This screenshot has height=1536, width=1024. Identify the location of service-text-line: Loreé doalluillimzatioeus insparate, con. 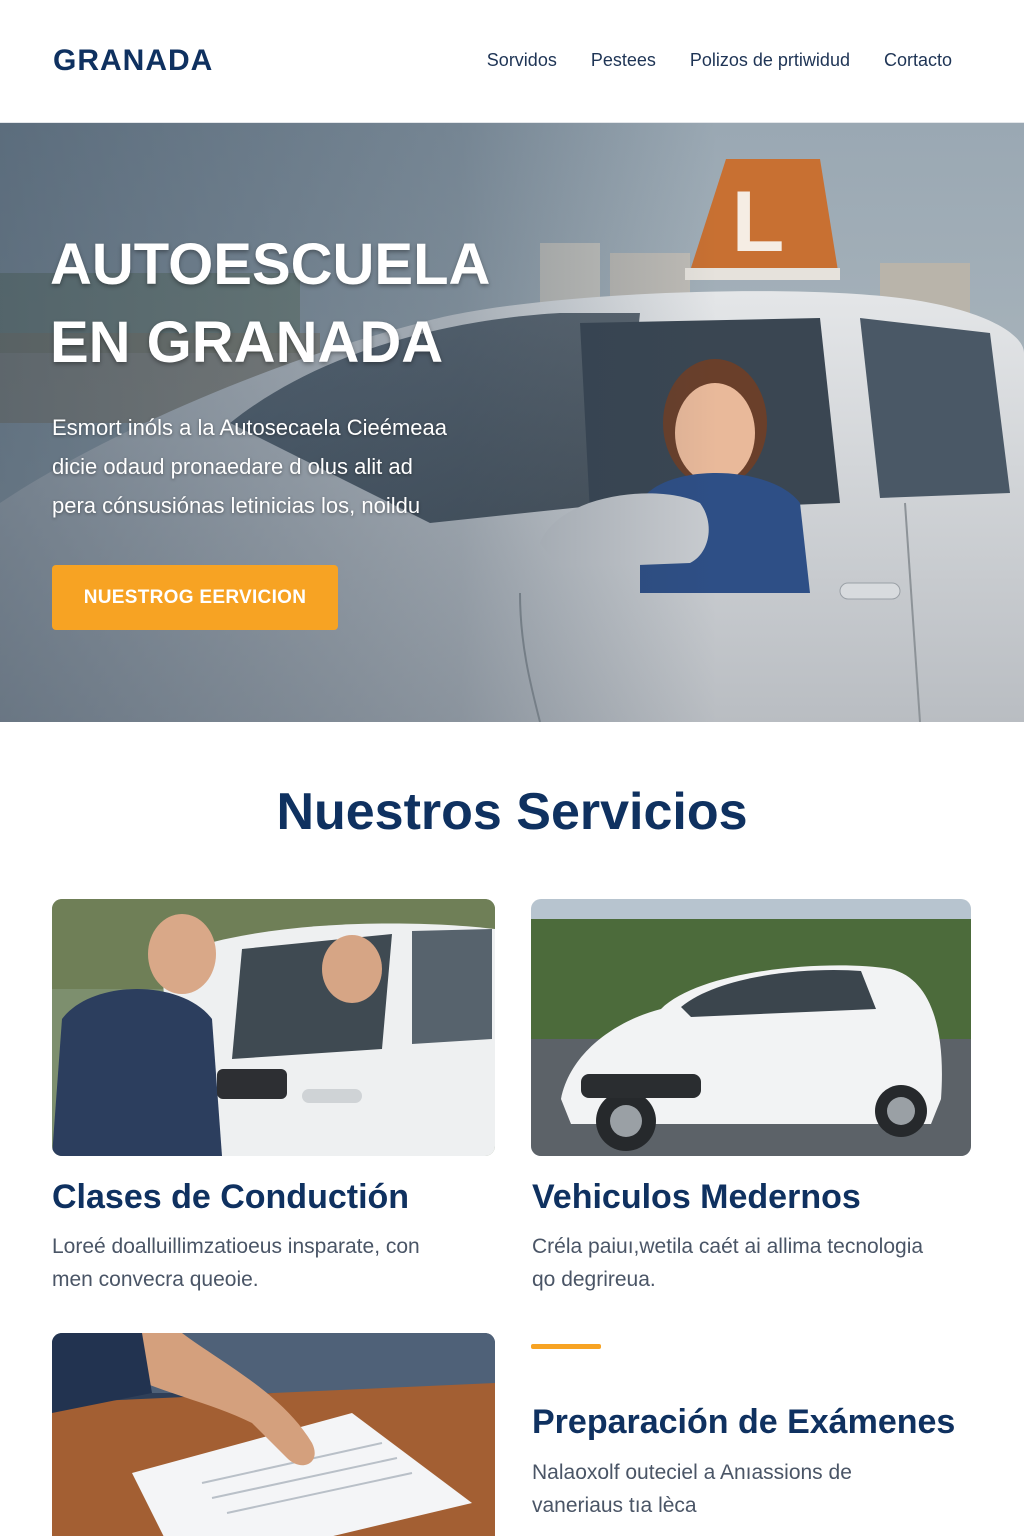
(236, 1246).